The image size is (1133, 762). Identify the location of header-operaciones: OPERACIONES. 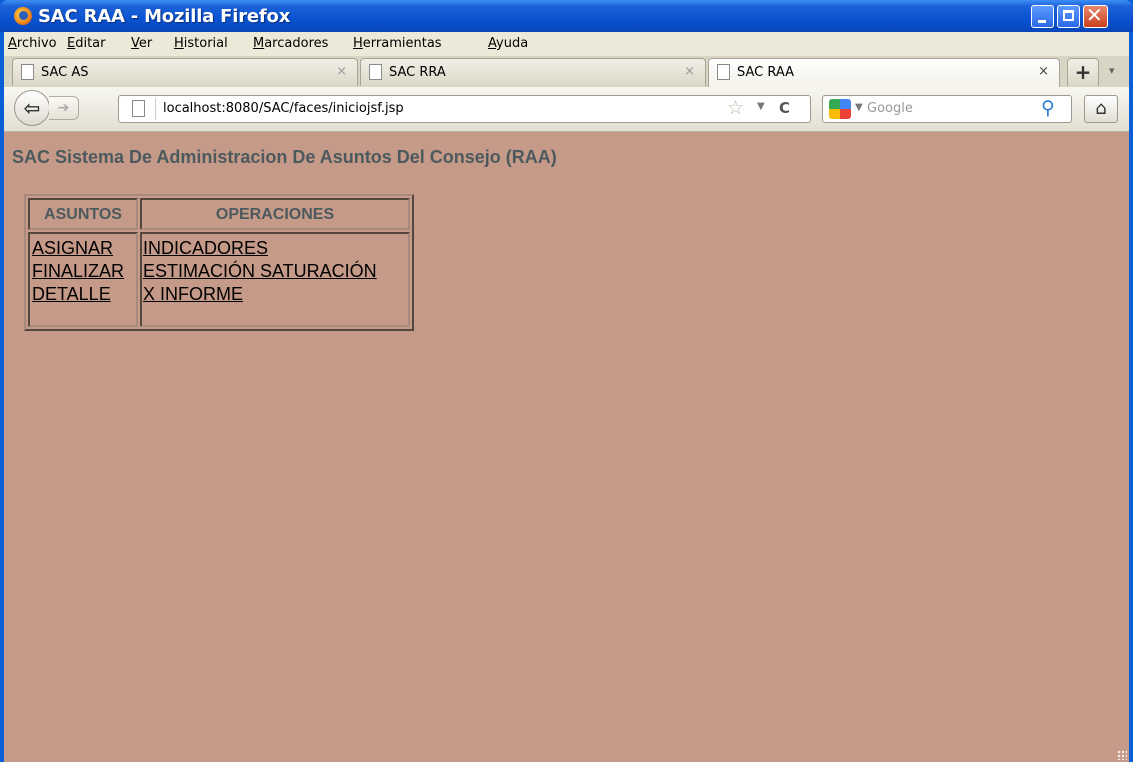
(275, 214).